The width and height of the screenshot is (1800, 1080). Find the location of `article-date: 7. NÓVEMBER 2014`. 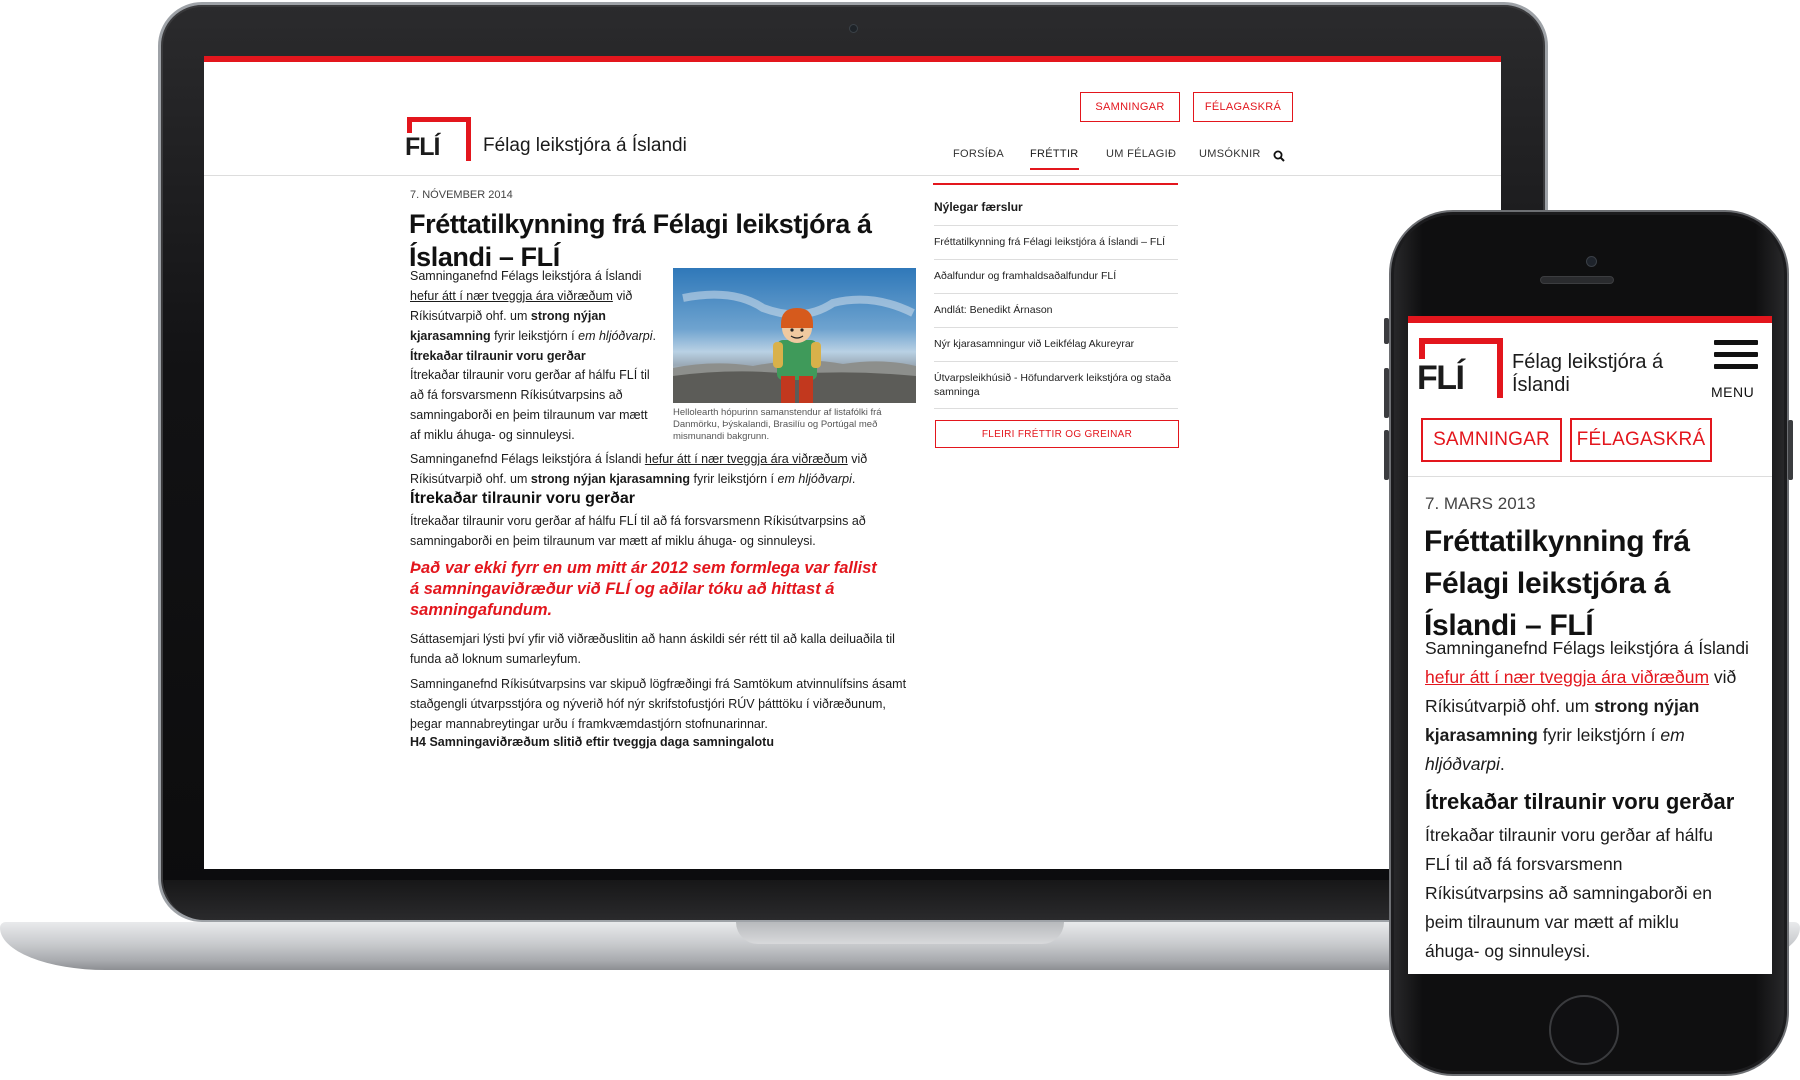

article-date: 7. NÓVEMBER 2014 is located at coordinates (461, 195).